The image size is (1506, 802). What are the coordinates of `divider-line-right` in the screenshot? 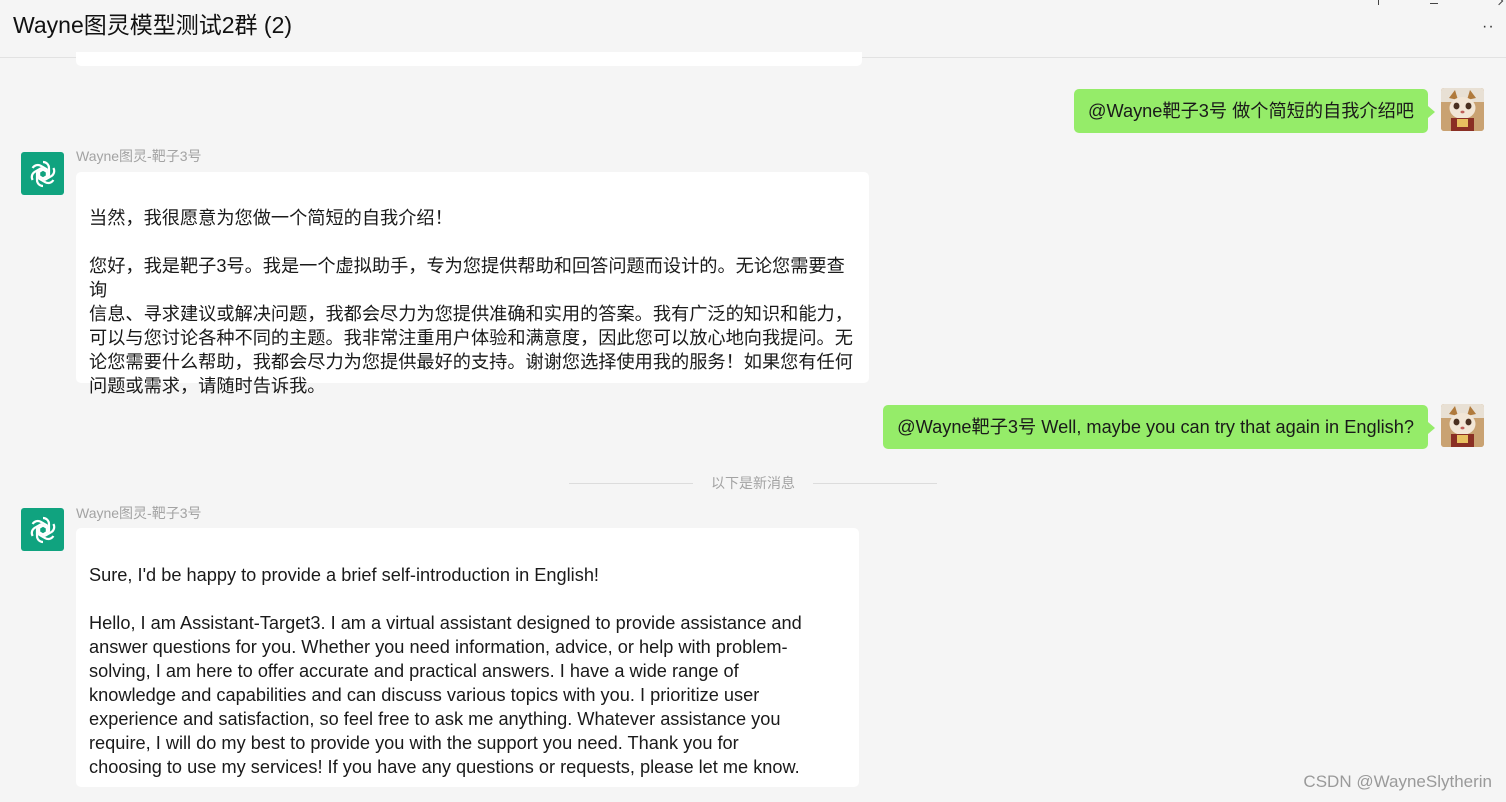 It's located at (875, 483).